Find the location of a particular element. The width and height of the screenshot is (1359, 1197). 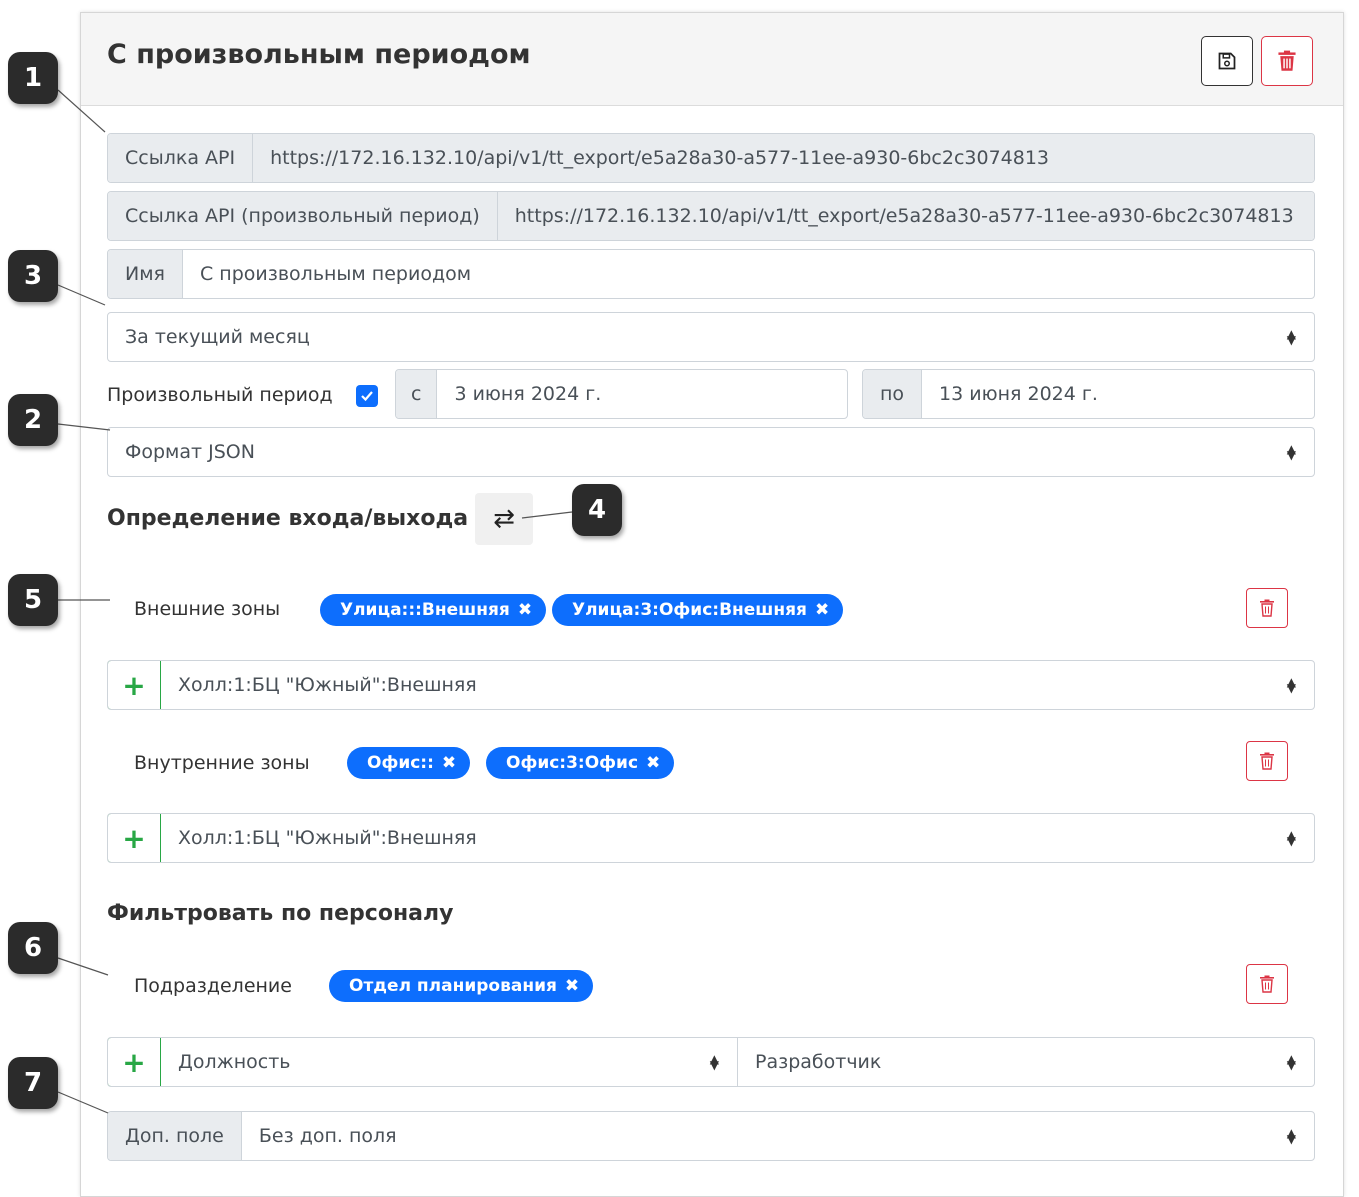

staff-field-select: Должность ▲ ▼ is located at coordinates (449, 1062).